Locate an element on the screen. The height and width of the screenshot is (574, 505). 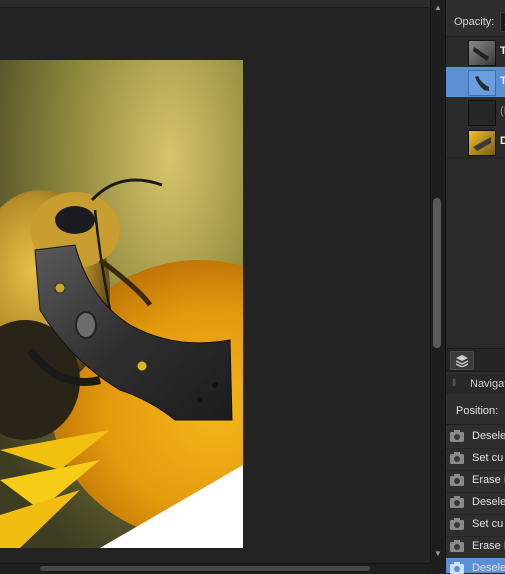
right-panel: Opacity: 1 T T (I D ‖ Navigat Position: is located at coordinates (475, 287).